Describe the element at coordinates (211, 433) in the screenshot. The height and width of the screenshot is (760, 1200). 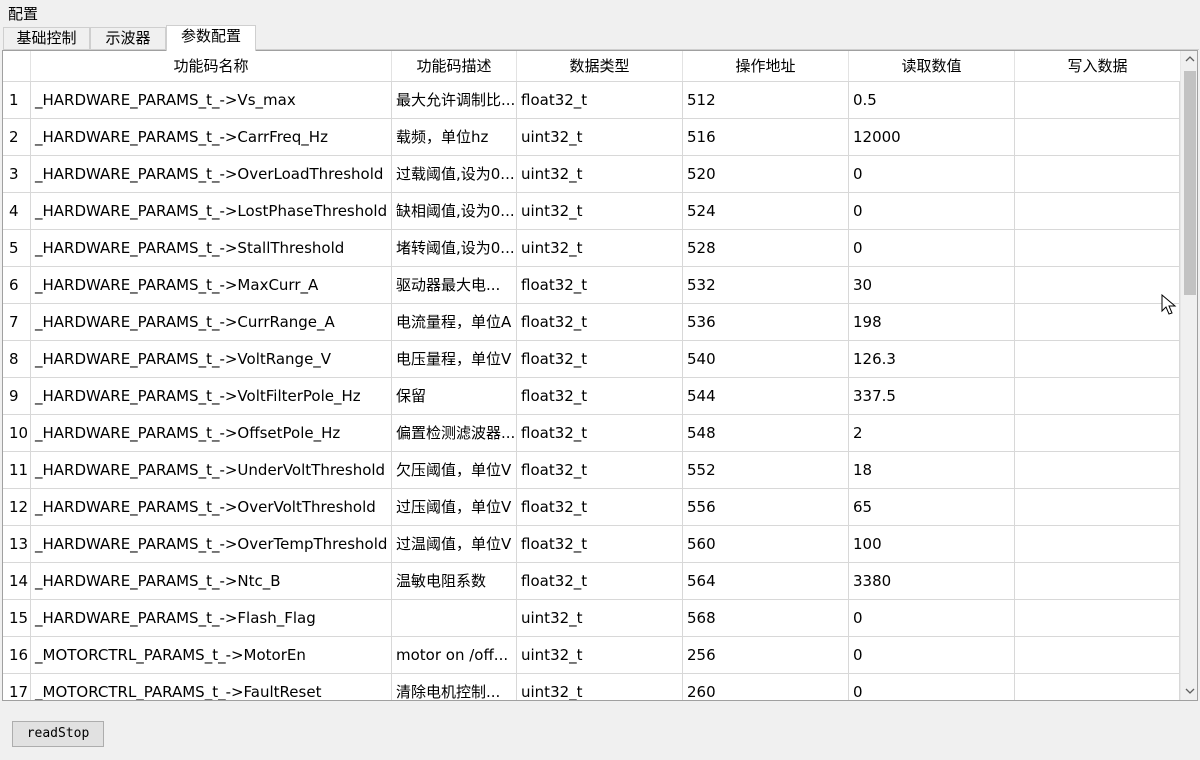
I see `cell-name: _HARDWARE_PARAMS_t_->OffsetPole_Hz` at that location.